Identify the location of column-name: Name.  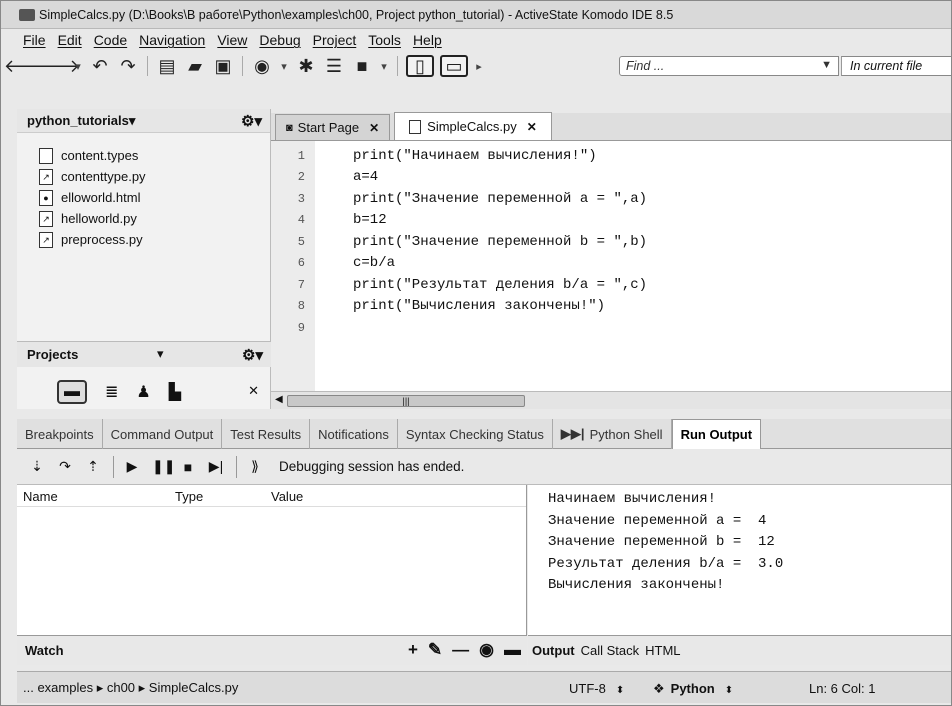
(40, 496).